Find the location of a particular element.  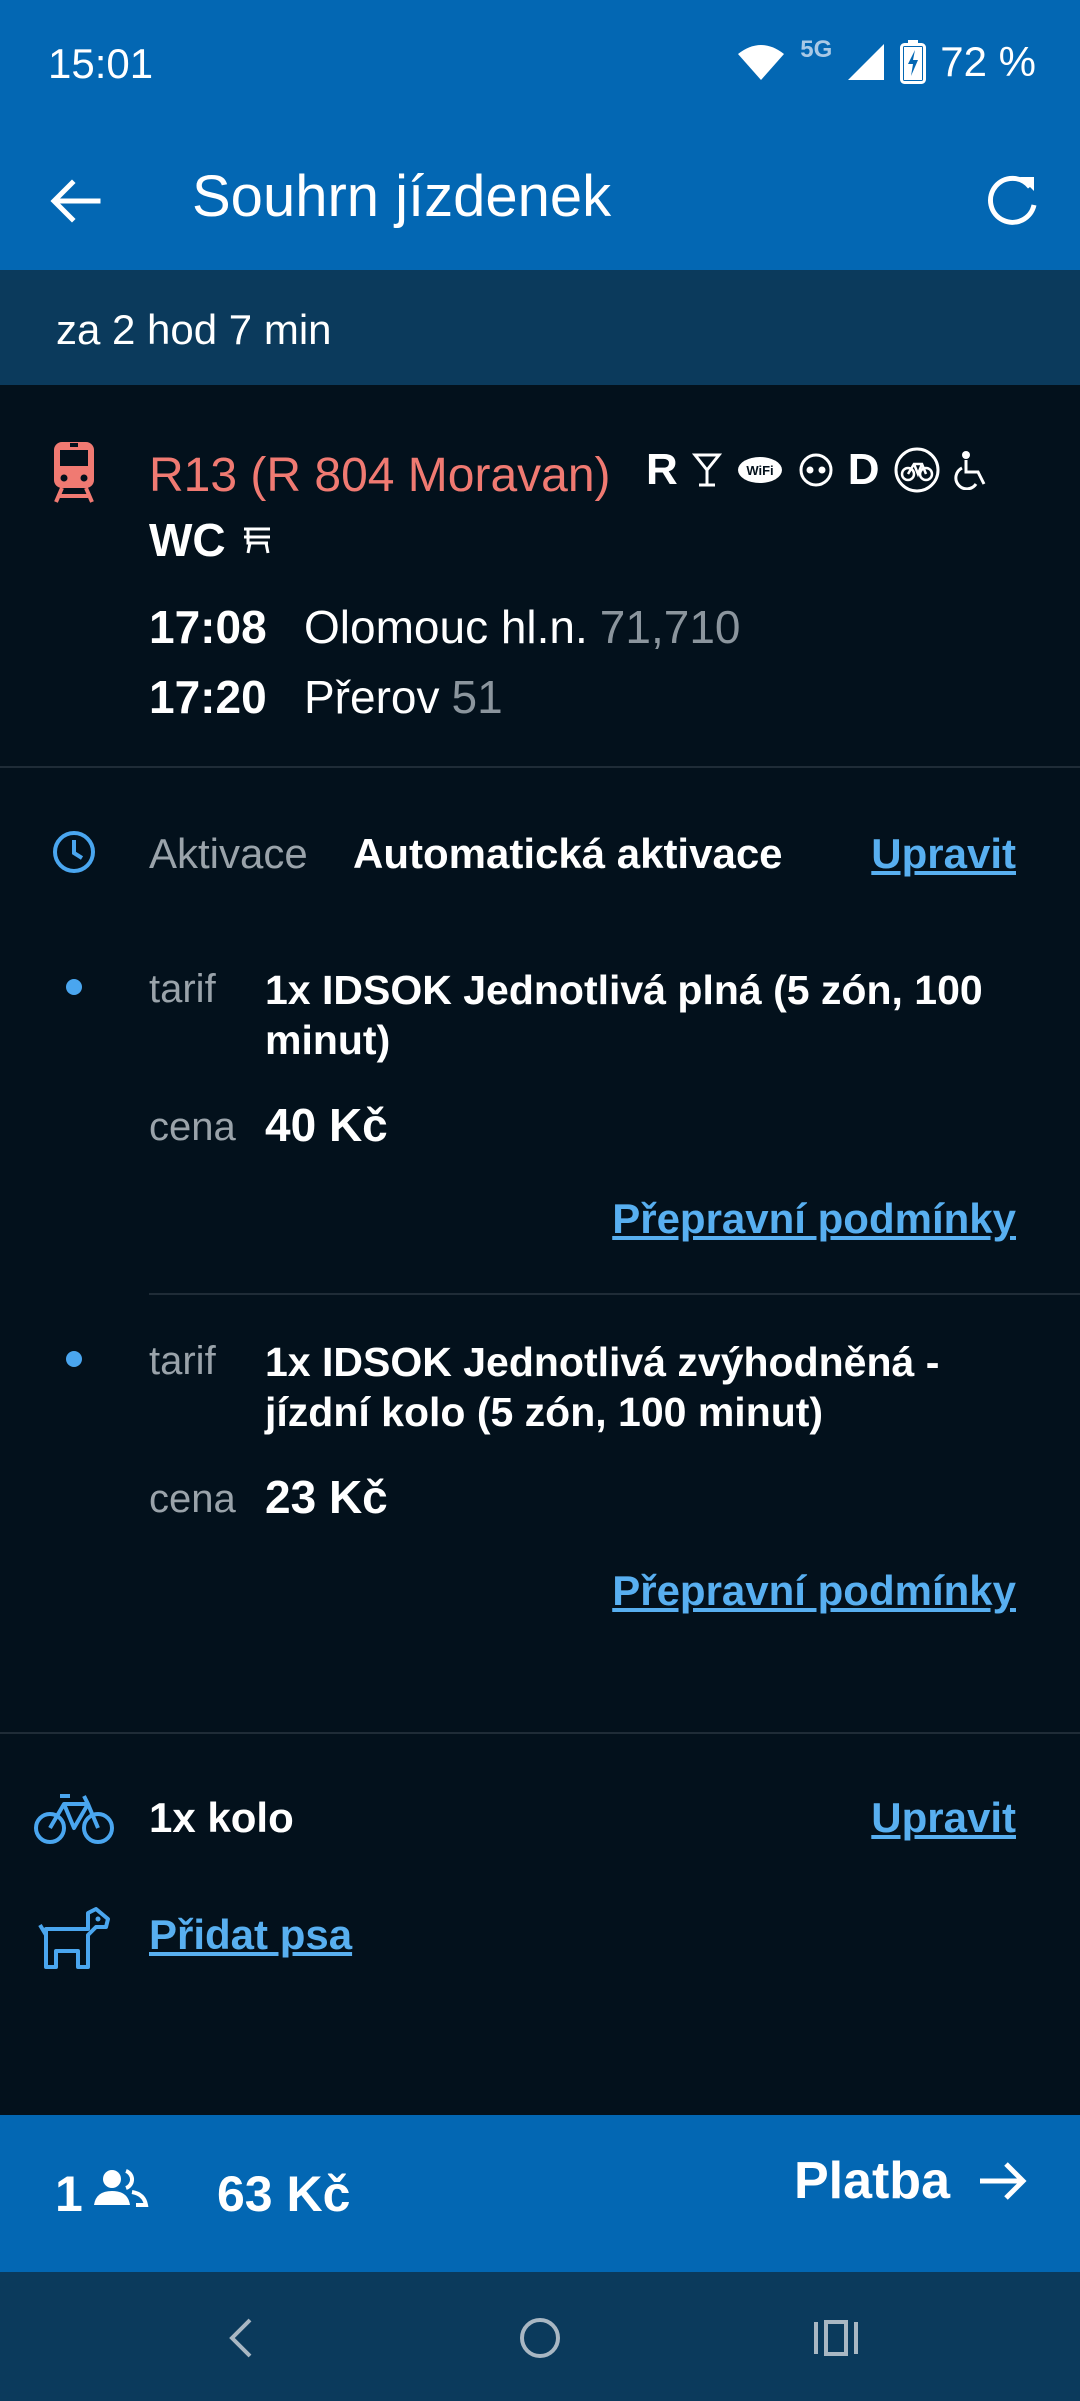

status-time: 15:01 is located at coordinates (101, 63).